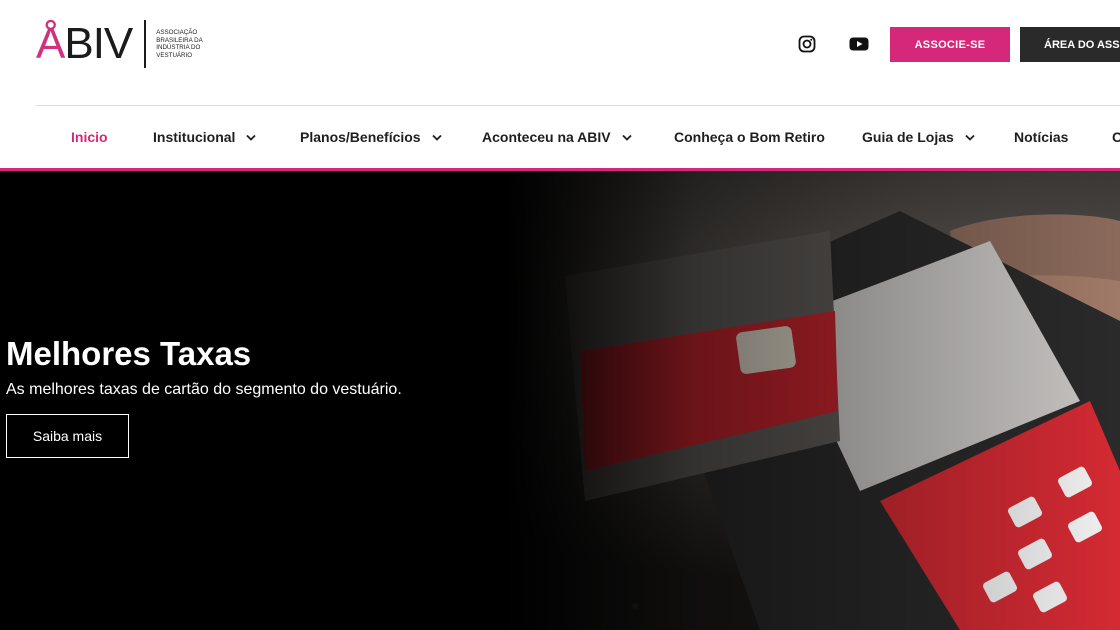 The width and height of the screenshot is (1120, 630). Describe the element at coordinates (145, 44) in the screenshot. I see `logo-separator` at that location.